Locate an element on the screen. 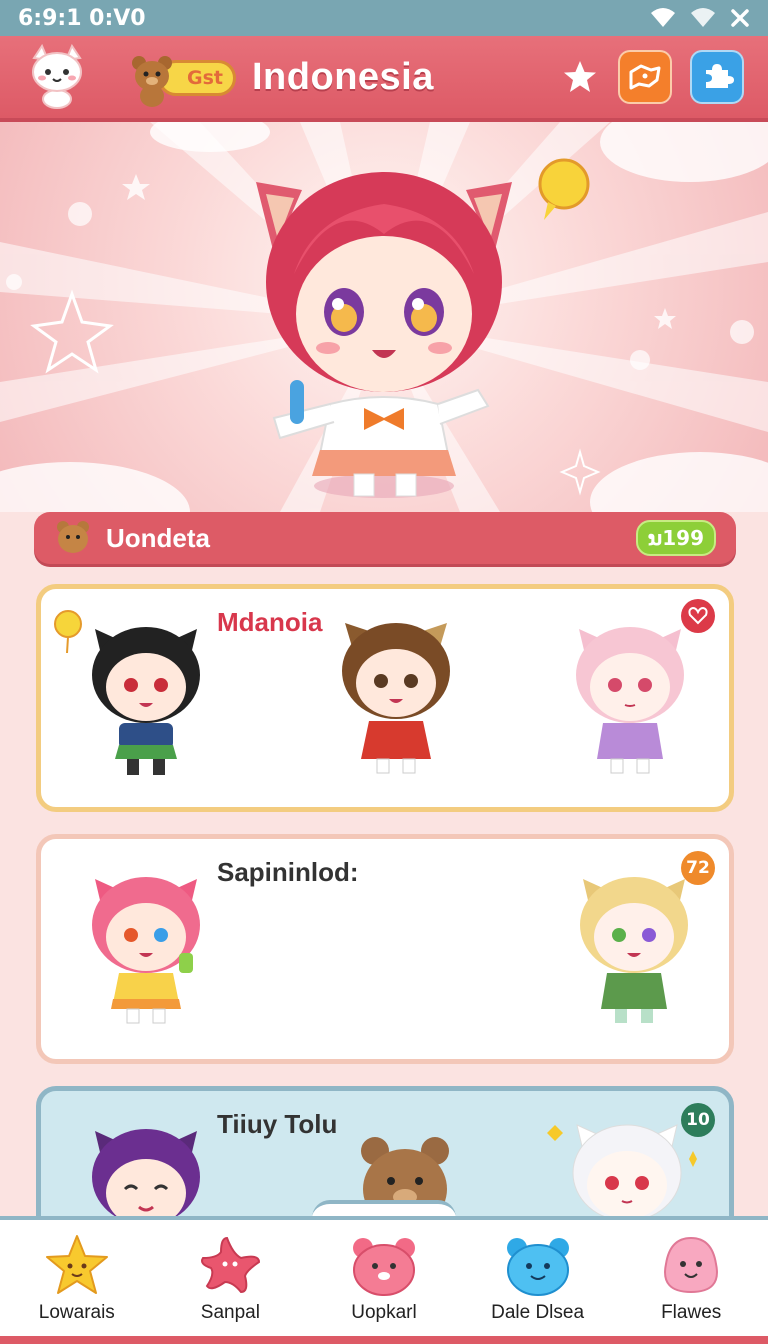 The image size is (768, 1344). cat-avatar-icon is located at coordinates (57, 77).